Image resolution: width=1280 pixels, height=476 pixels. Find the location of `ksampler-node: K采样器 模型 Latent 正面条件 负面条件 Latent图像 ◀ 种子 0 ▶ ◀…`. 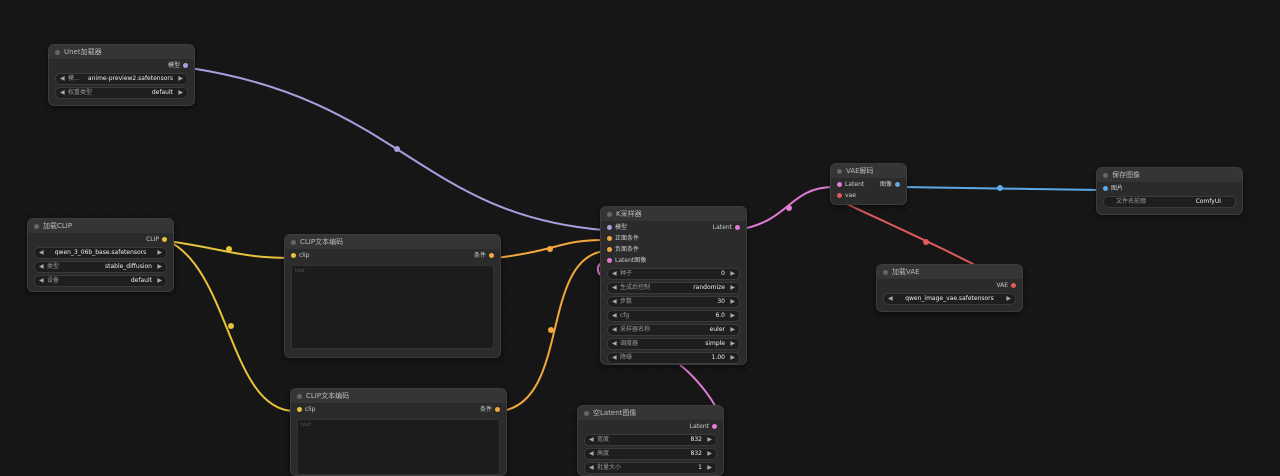

ksampler-node: K采样器 模型 Latent 正面条件 负面条件 Latent图像 ◀ 种子 0 ▶ ◀… is located at coordinates (673, 285).